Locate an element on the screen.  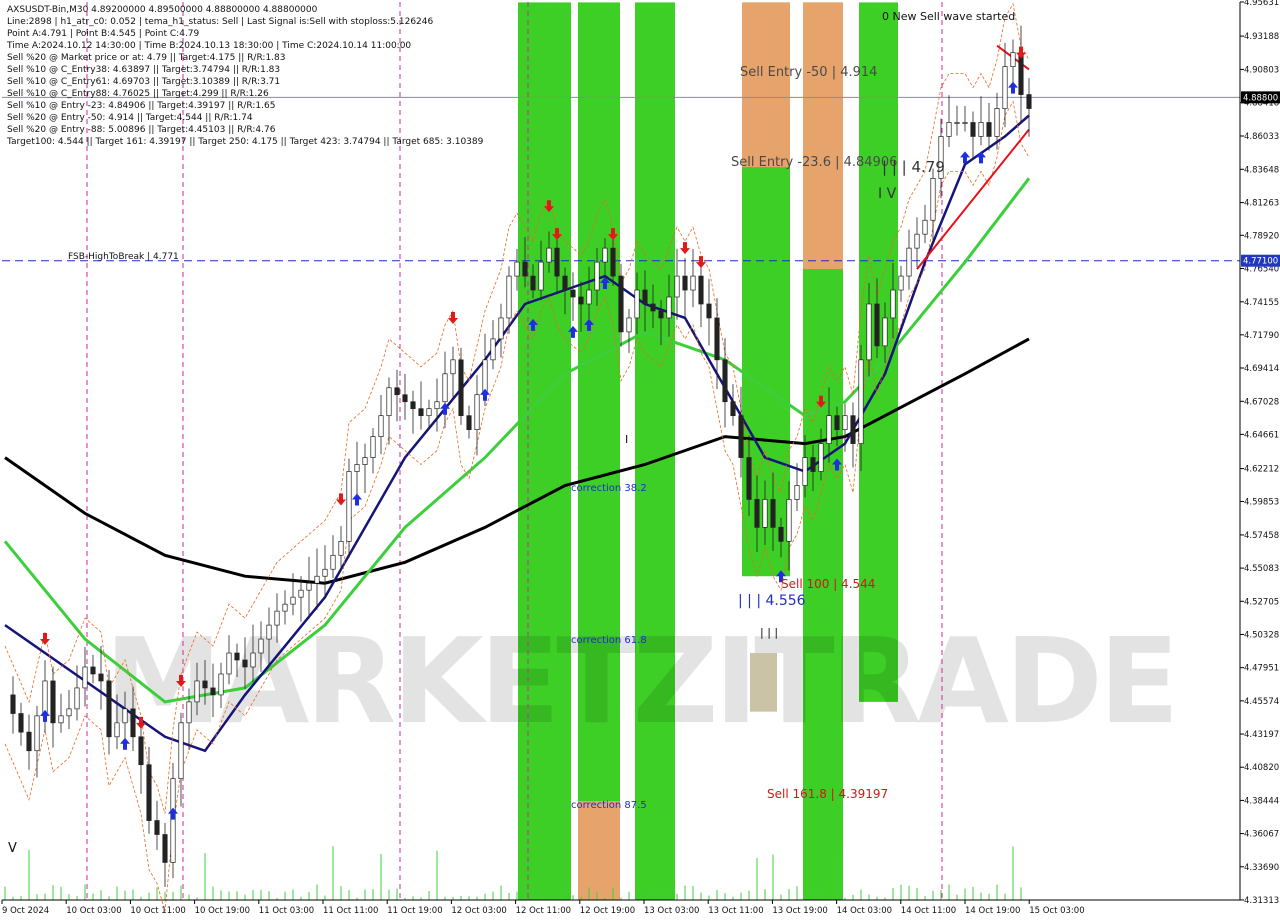
x-tick-label: 10 Oct 19:00 is located at coordinates (222, 911).